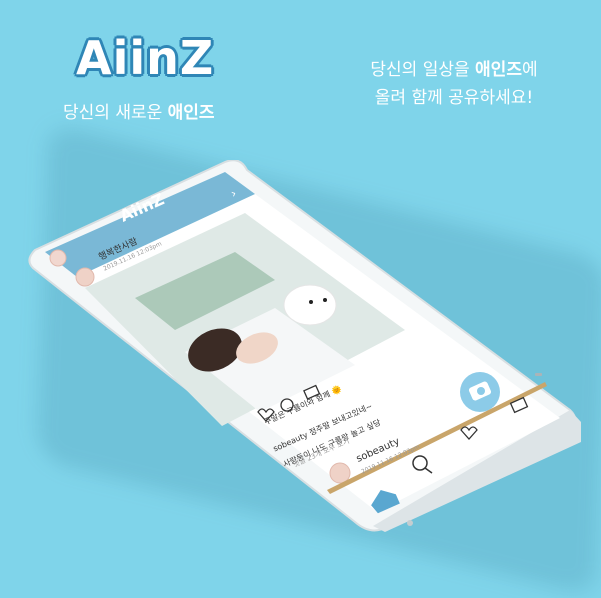 This screenshot has height=598, width=601. What do you see at coordinates (115, 113) in the screenshot?
I see `left-tagline-prefix: 당신의 새로운` at bounding box center [115, 113].